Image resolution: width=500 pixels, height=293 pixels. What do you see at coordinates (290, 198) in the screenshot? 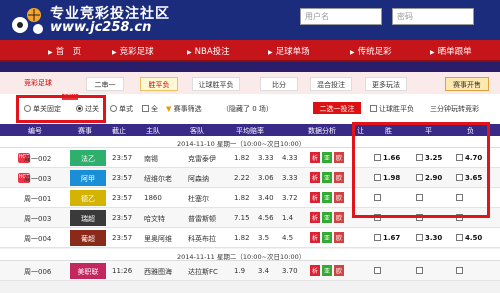
I see `avg-odds-lose: 3.72` at bounding box center [290, 198].